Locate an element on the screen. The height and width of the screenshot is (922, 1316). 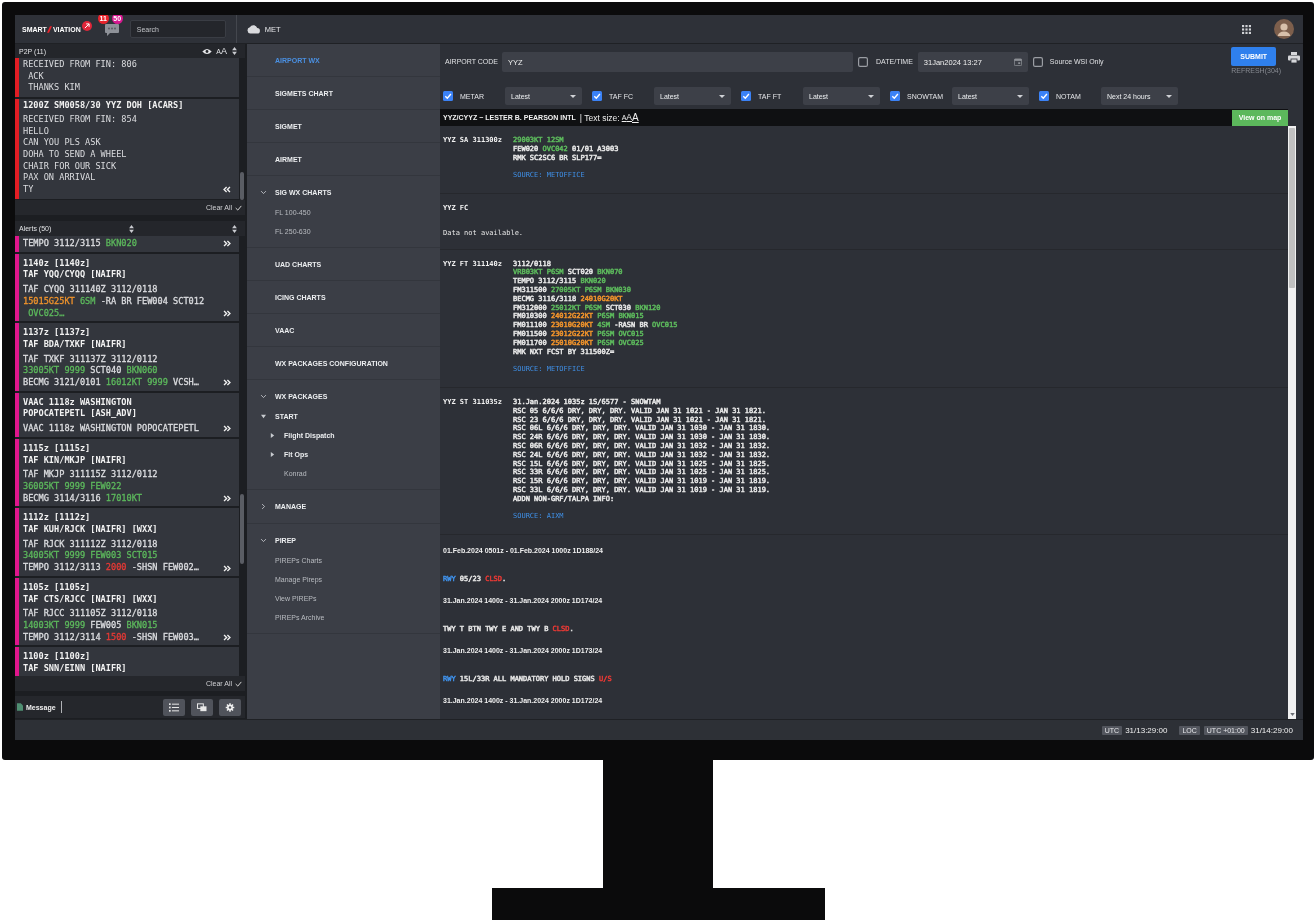
message-line: THANKS KIM is located at coordinates (54, 88).